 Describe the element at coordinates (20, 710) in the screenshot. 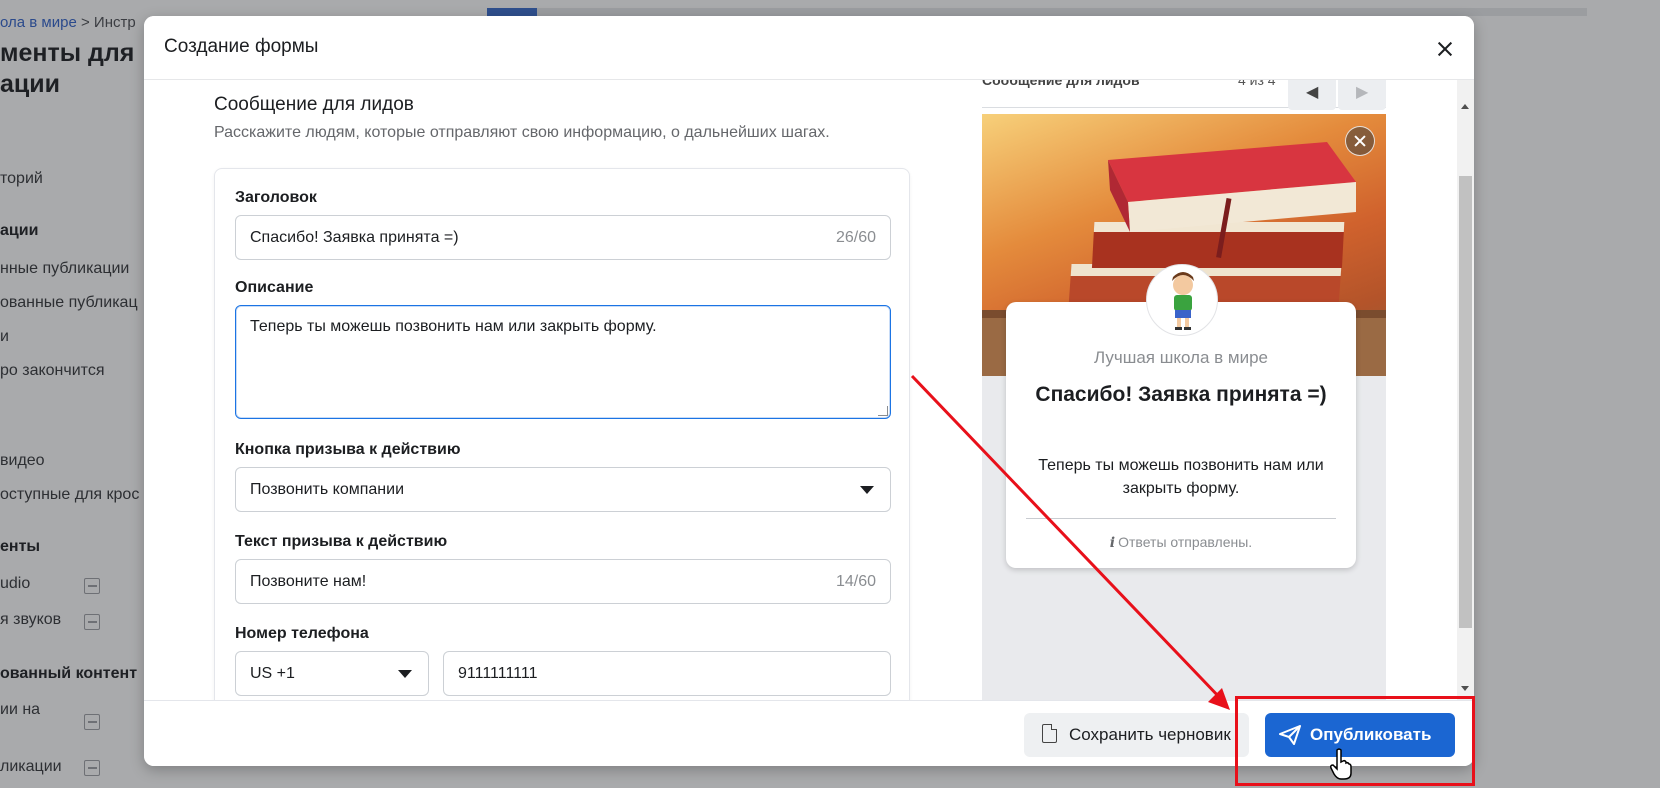

I see `bg-nav-item: ии на` at that location.